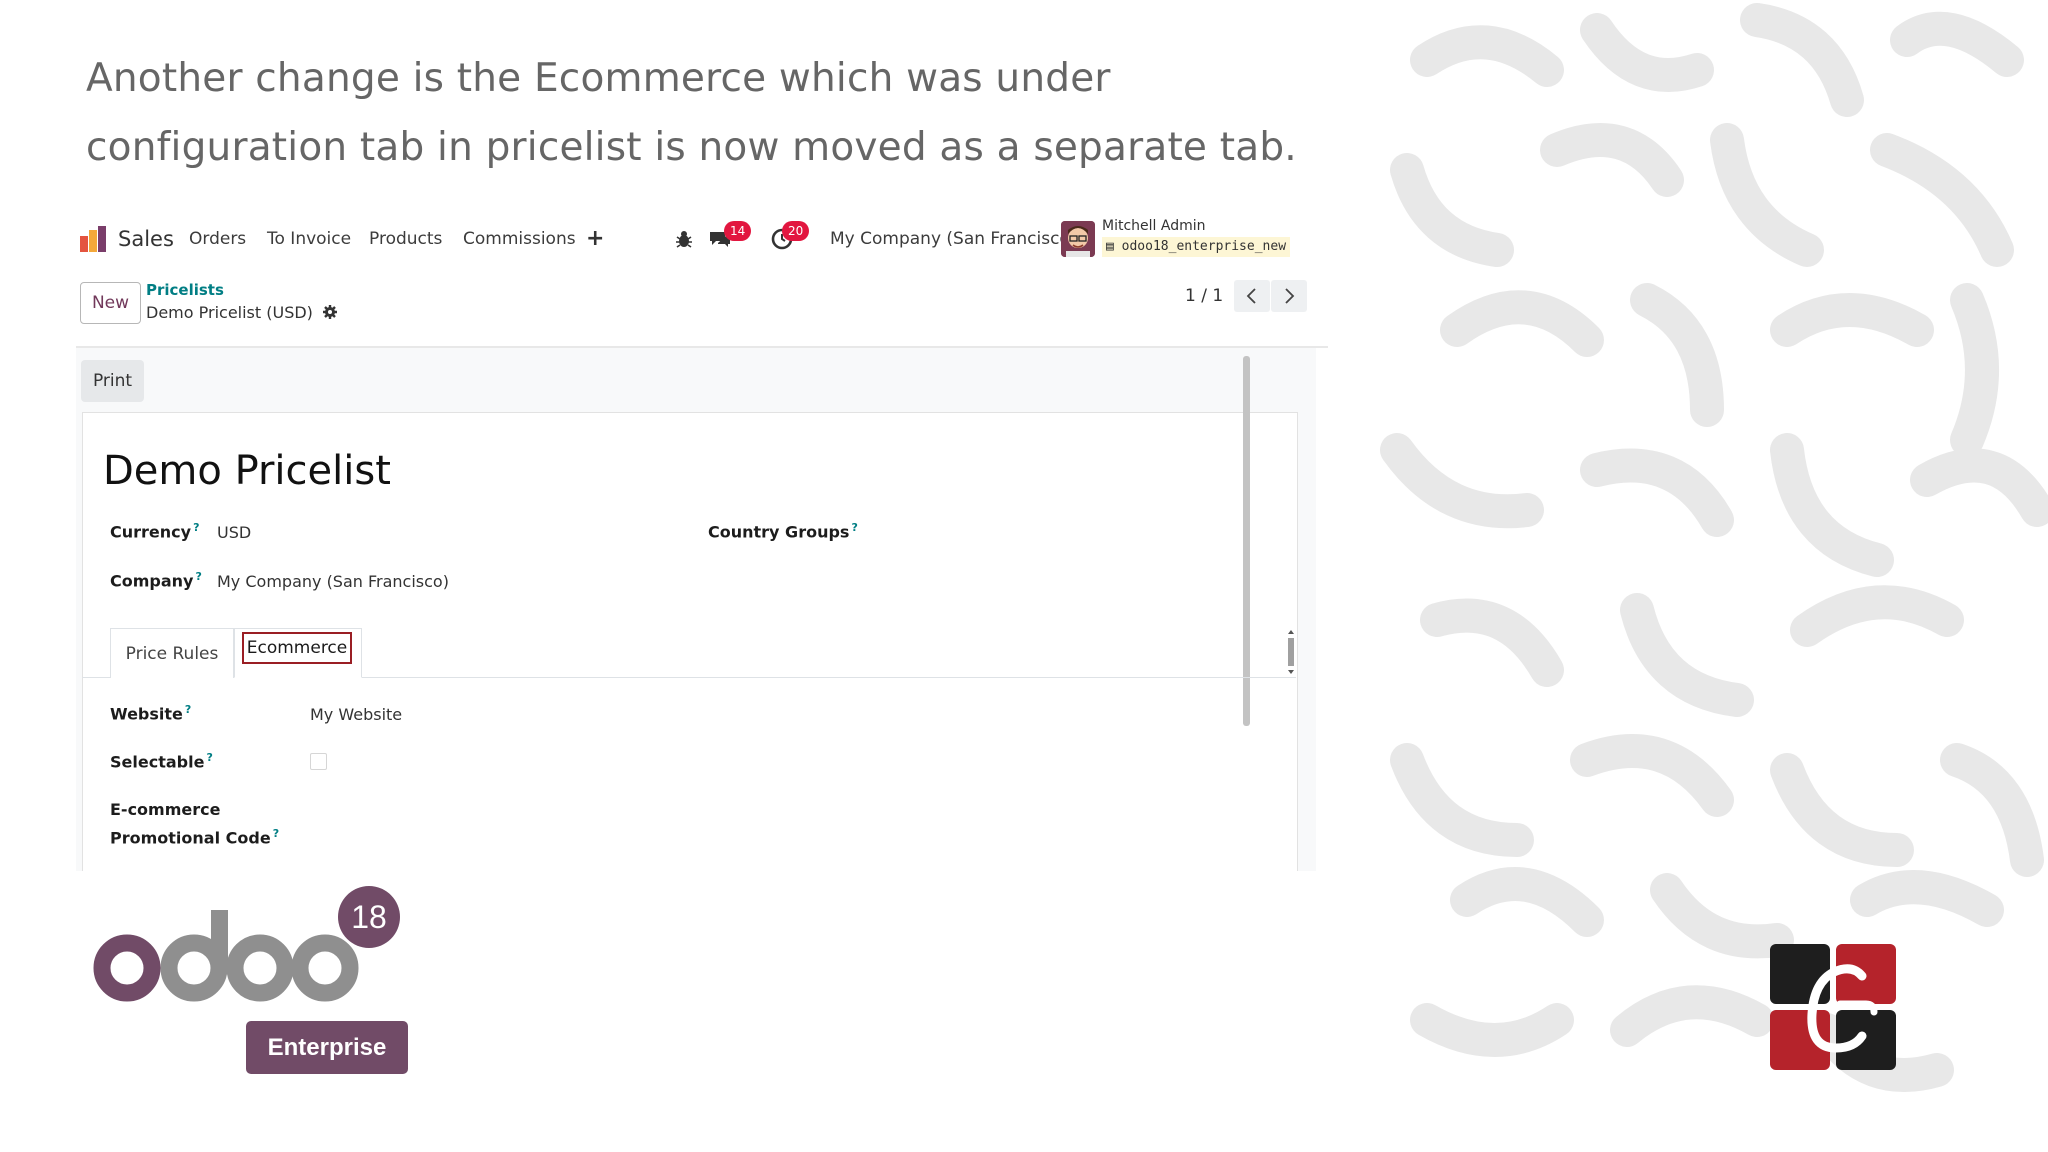  What do you see at coordinates (595, 239) in the screenshot?
I see `add-menu-plus-icon: +` at bounding box center [595, 239].